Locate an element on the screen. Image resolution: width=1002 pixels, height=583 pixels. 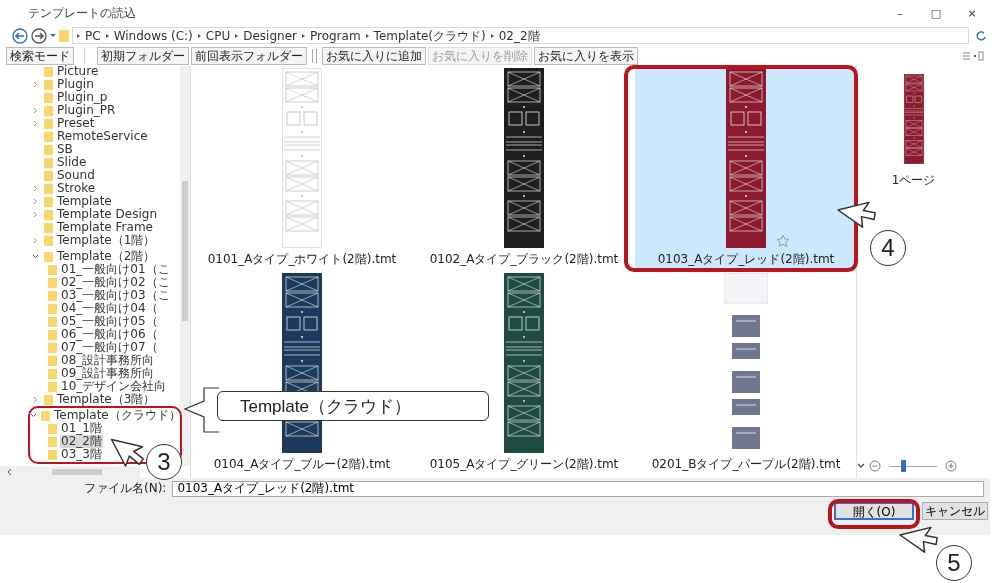
folder-item: Template Design is located at coordinates (107, 214).